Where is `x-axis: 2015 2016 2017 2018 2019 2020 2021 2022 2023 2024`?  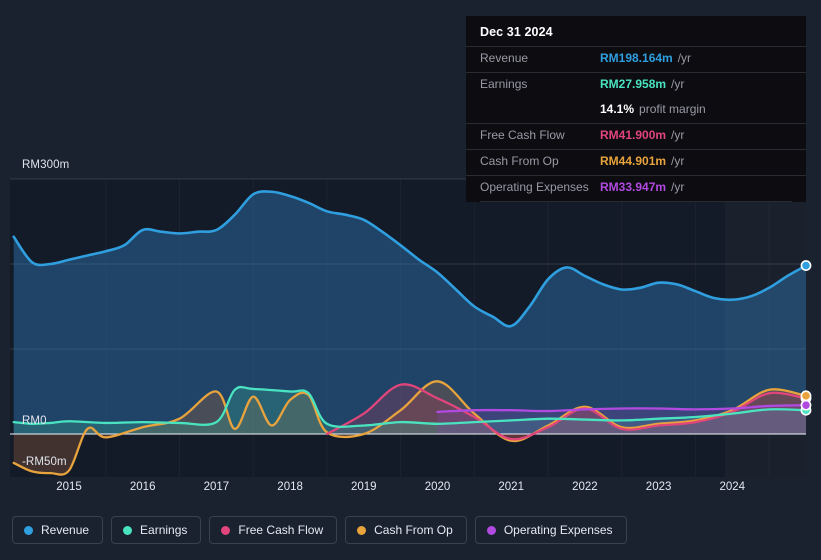 x-axis: 2015 2016 2017 2018 2019 2020 2021 2022 2023 2024 is located at coordinates (410, 492).